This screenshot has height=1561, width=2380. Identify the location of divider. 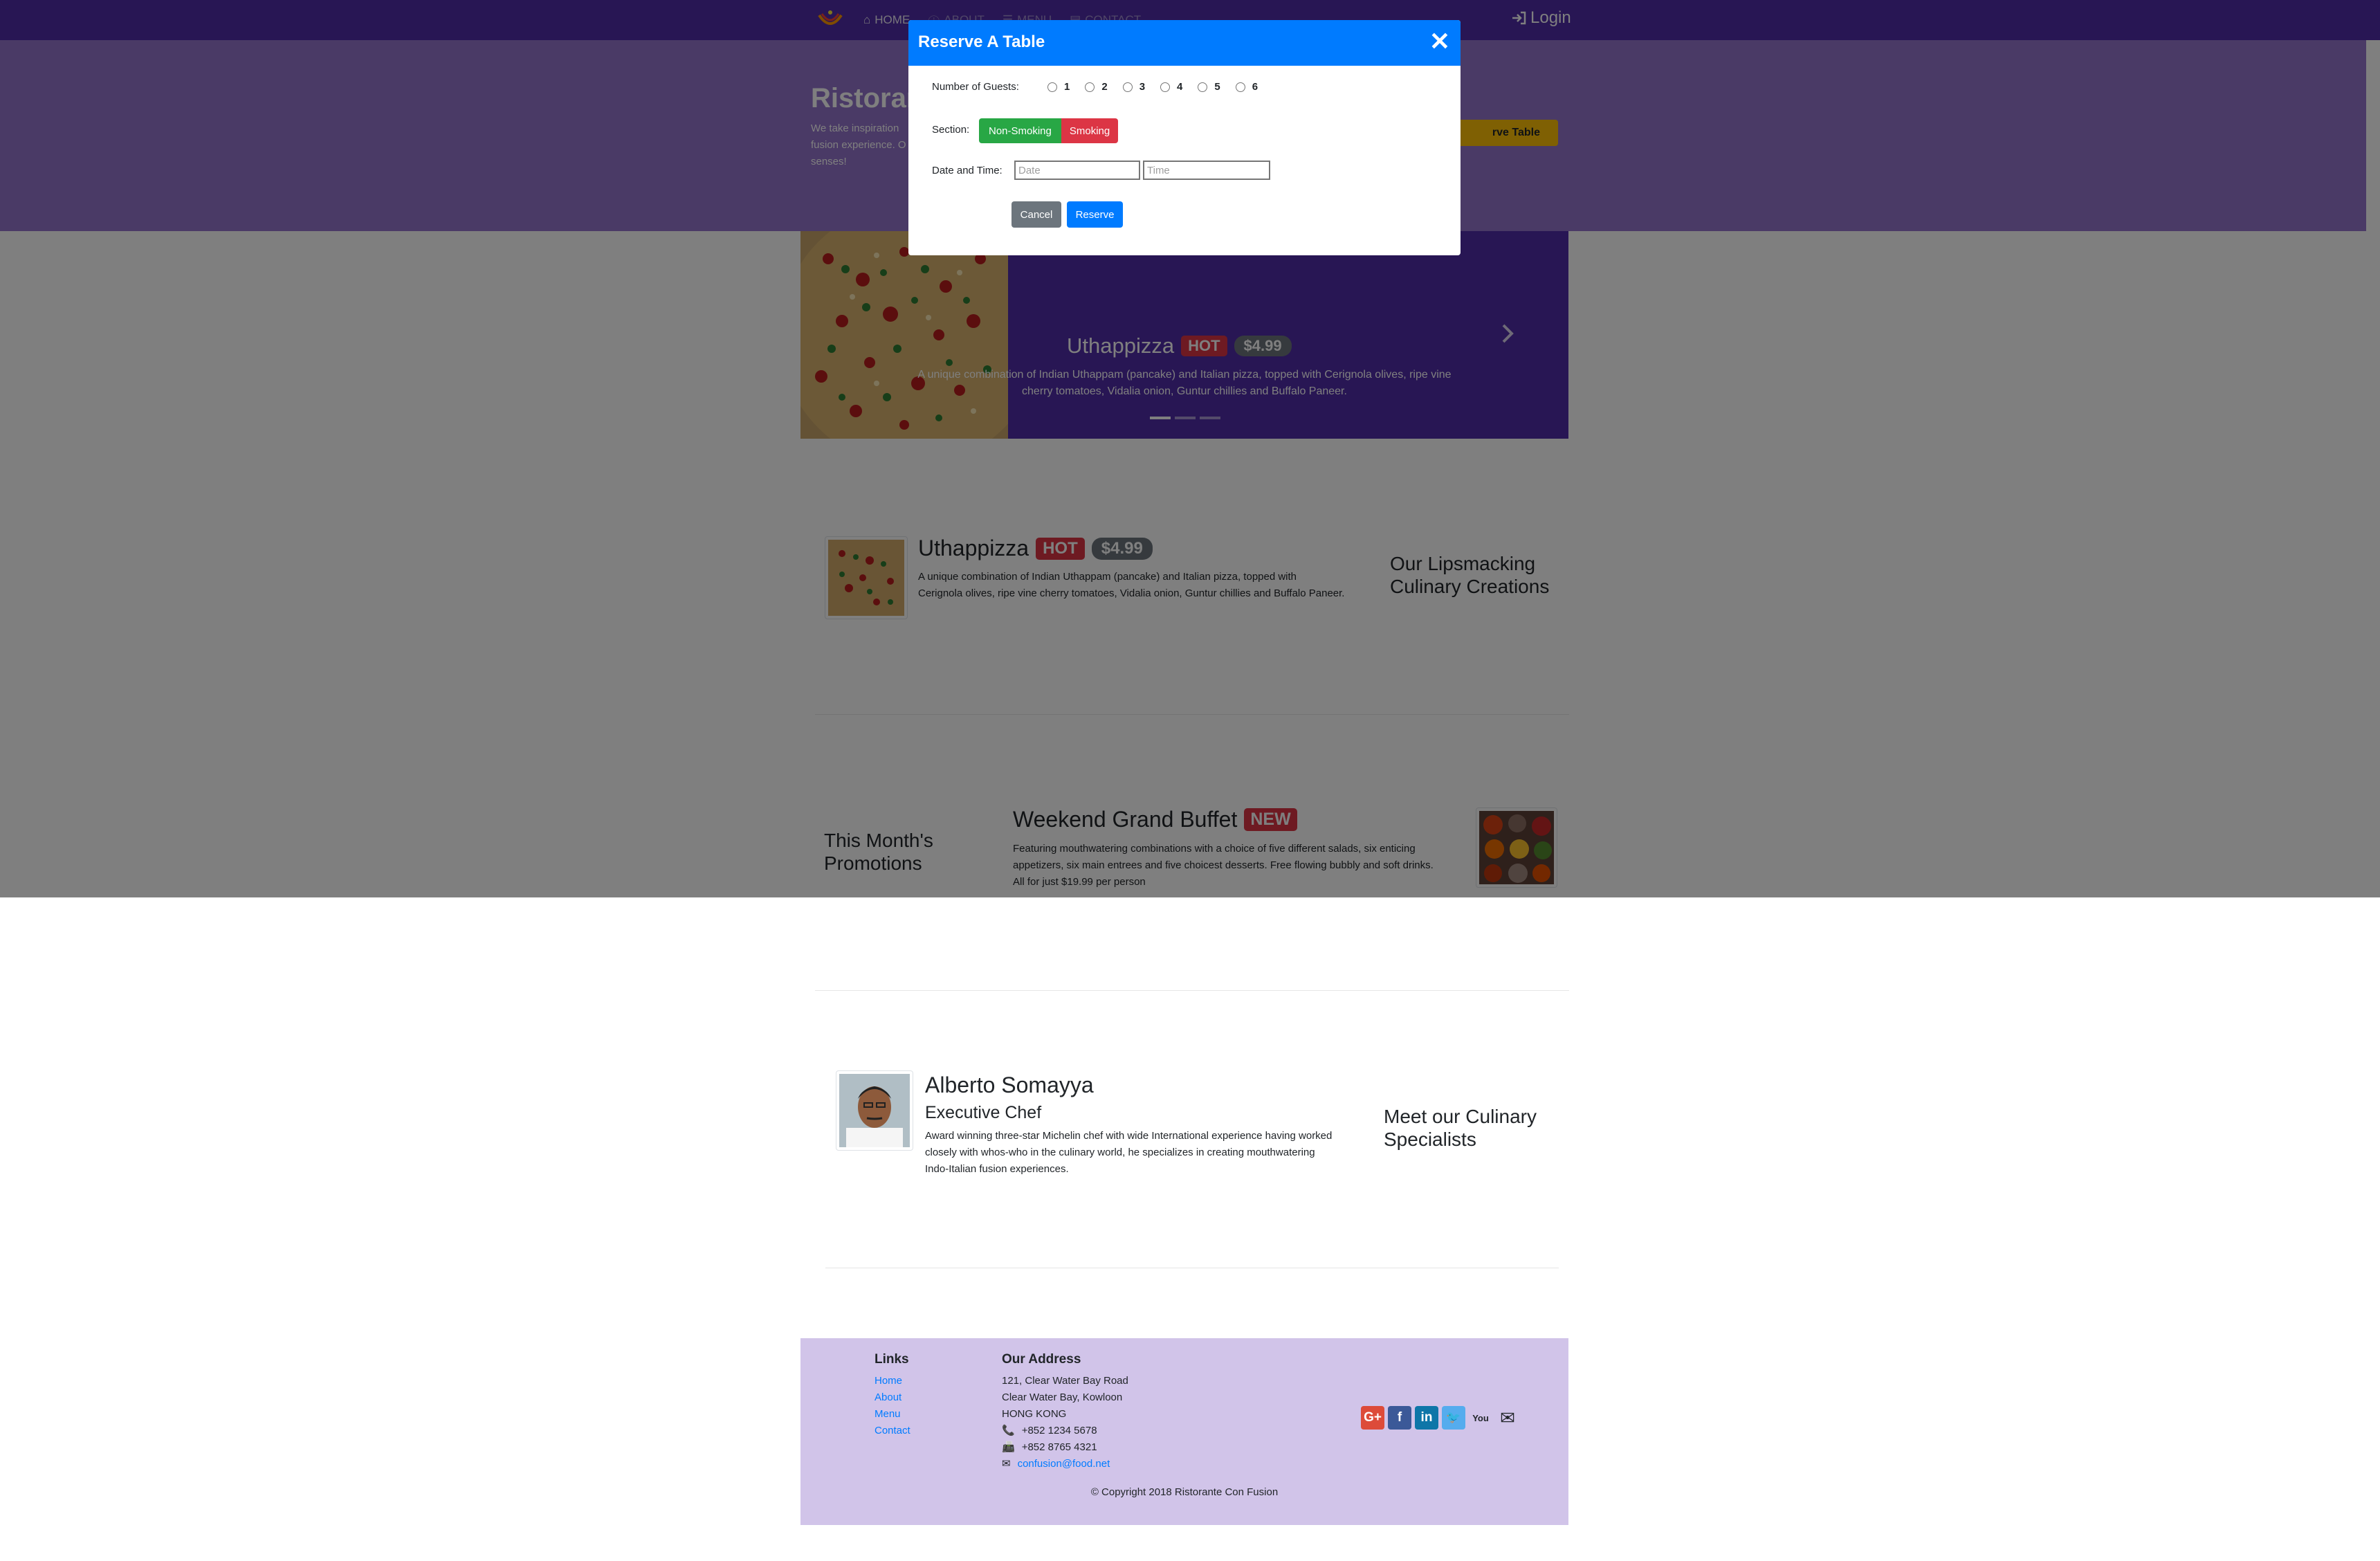
(1192, 991).